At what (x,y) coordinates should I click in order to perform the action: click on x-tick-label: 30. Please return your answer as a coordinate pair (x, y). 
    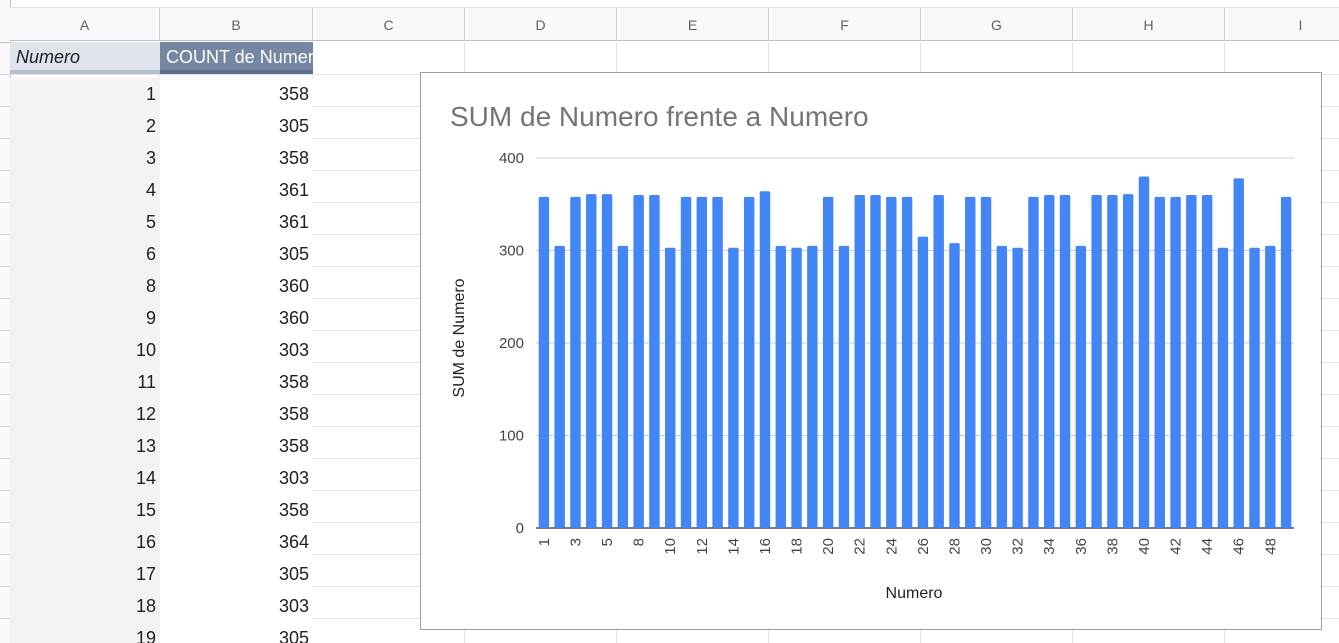
    Looking at the image, I should click on (986, 546).